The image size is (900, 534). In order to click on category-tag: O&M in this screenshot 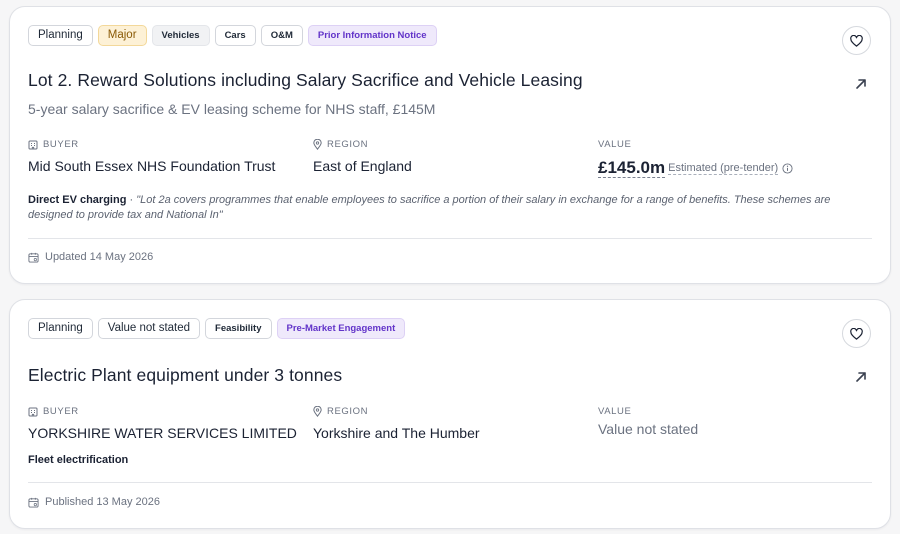, I will do `click(281, 35)`.